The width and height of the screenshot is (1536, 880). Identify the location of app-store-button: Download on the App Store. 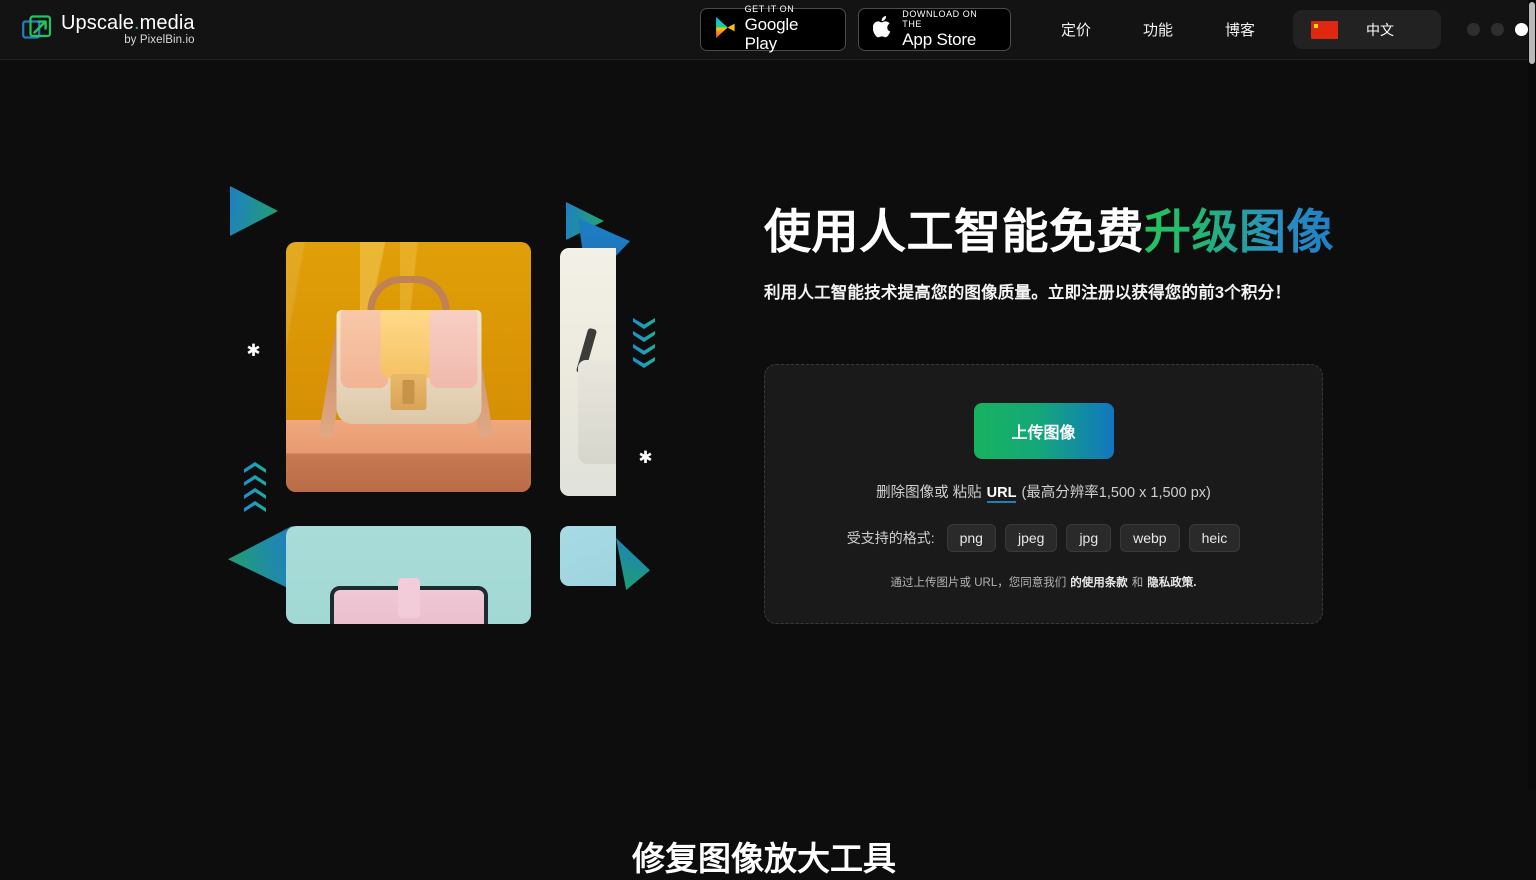
(934, 29).